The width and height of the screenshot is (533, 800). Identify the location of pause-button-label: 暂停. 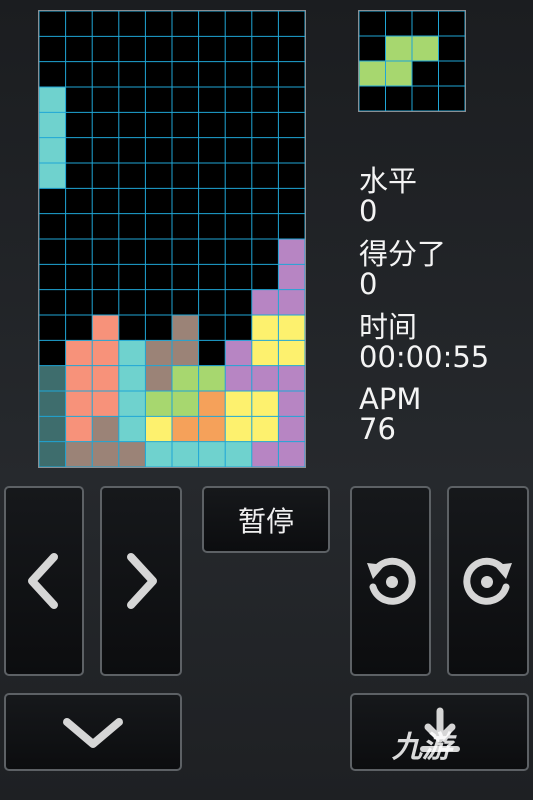
(265, 521).